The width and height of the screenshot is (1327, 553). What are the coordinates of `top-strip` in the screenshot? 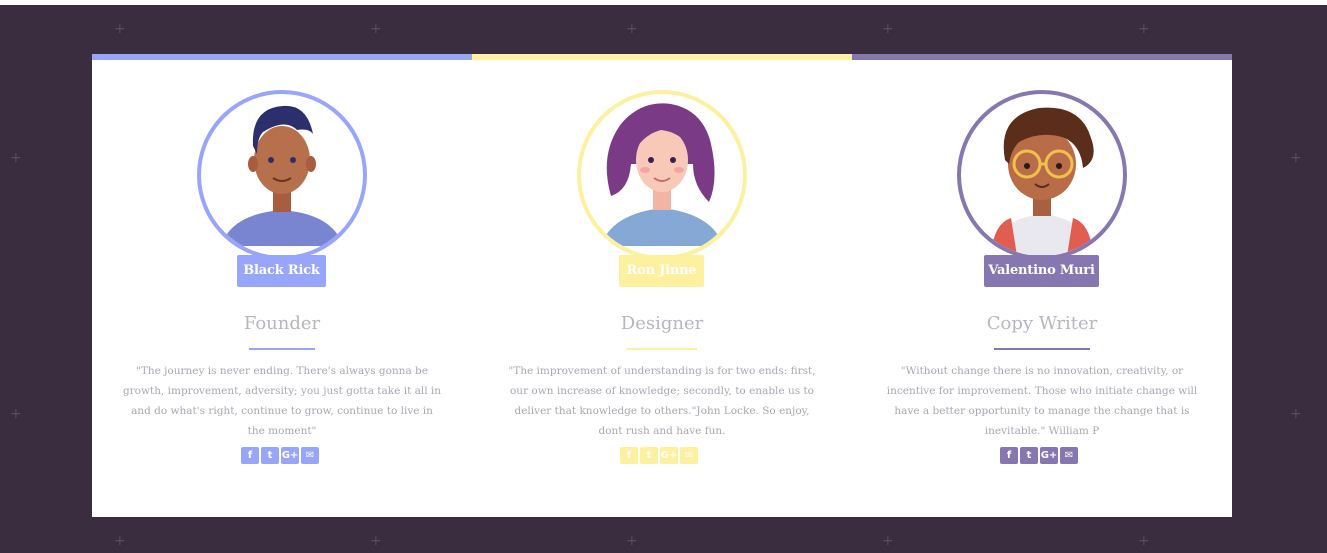 It's located at (663, 2).